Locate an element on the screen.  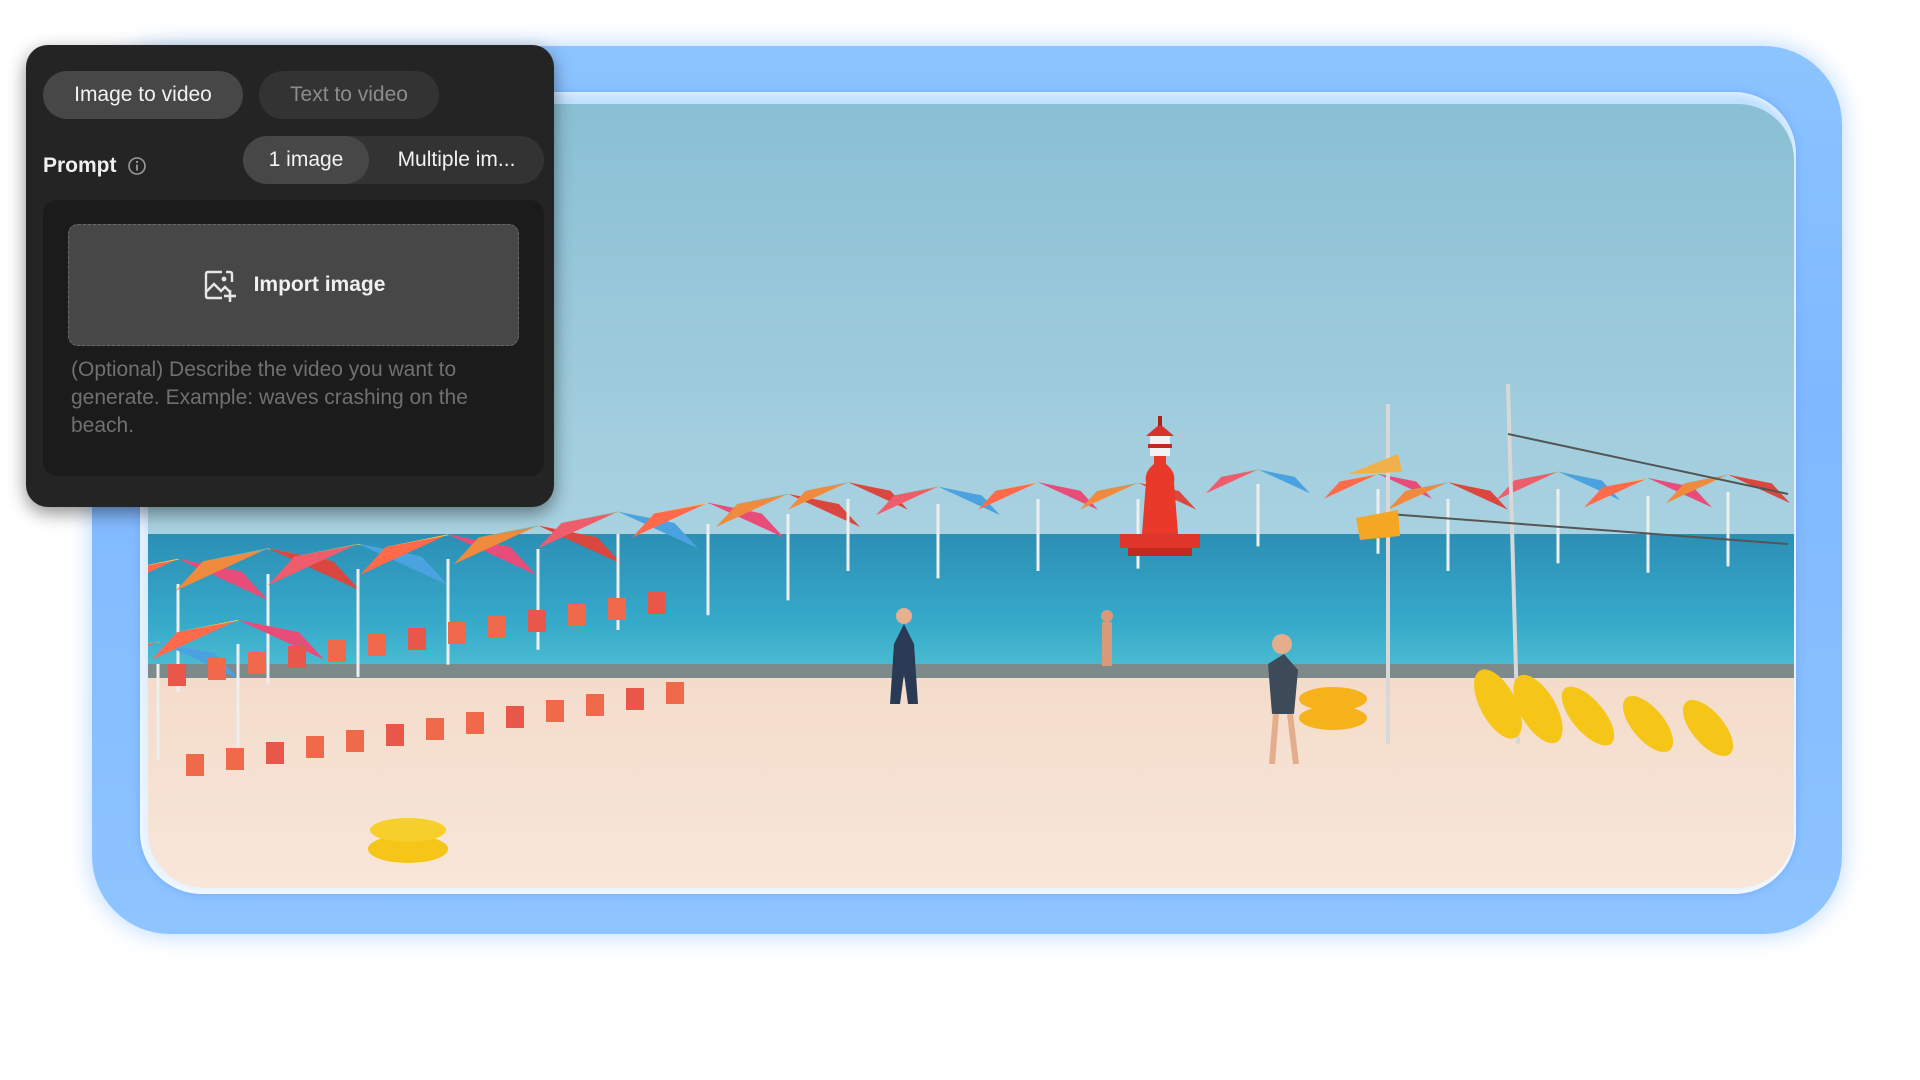
prompt-box: Import image is located at coordinates (293, 338).